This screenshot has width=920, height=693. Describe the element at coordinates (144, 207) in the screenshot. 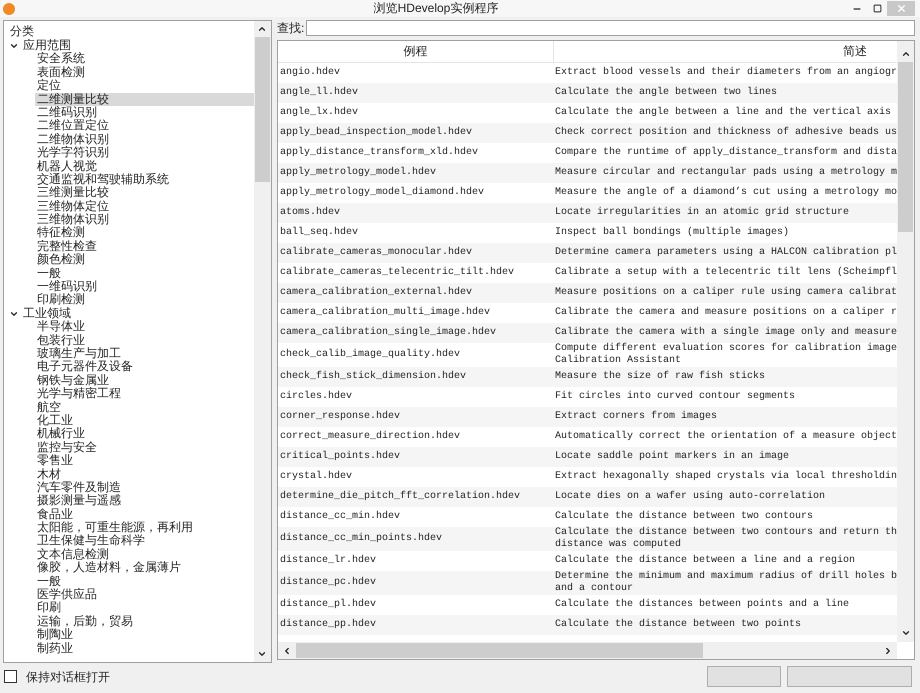

I see `tree-item: 三维物体定位` at that location.